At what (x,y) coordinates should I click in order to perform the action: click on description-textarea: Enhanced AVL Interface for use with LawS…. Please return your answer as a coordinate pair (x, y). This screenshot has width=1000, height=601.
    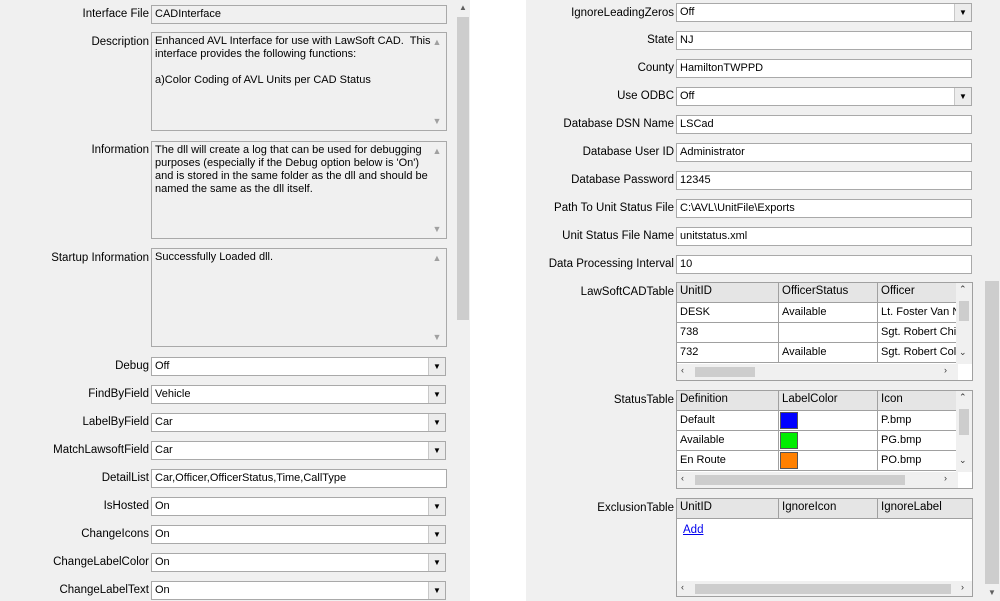
    Looking at the image, I should click on (299, 81).